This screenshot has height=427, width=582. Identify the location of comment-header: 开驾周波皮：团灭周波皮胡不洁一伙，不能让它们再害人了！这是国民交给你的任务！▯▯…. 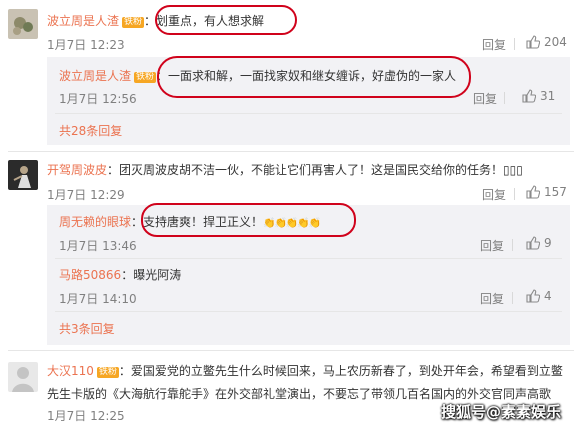
(285, 169).